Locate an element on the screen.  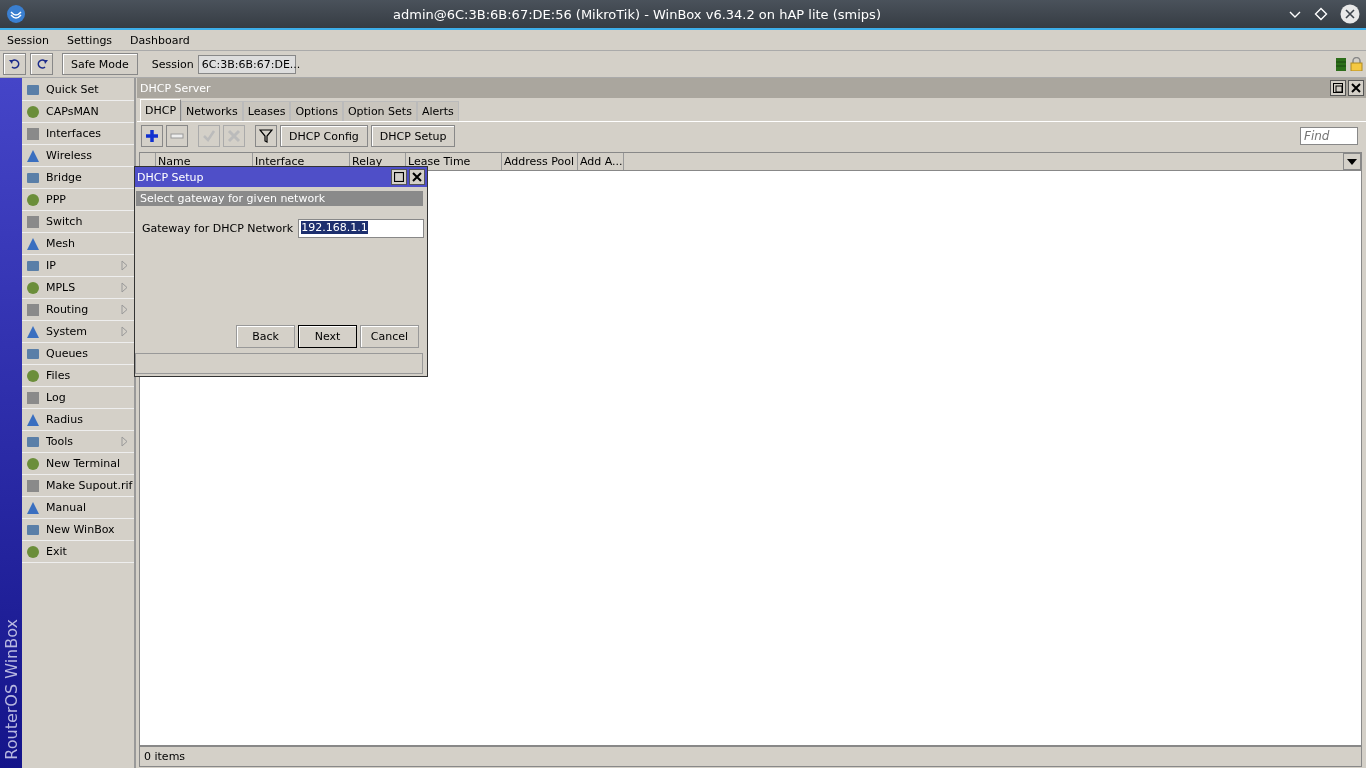
dialog-button: Cancel is located at coordinates (389, 336).